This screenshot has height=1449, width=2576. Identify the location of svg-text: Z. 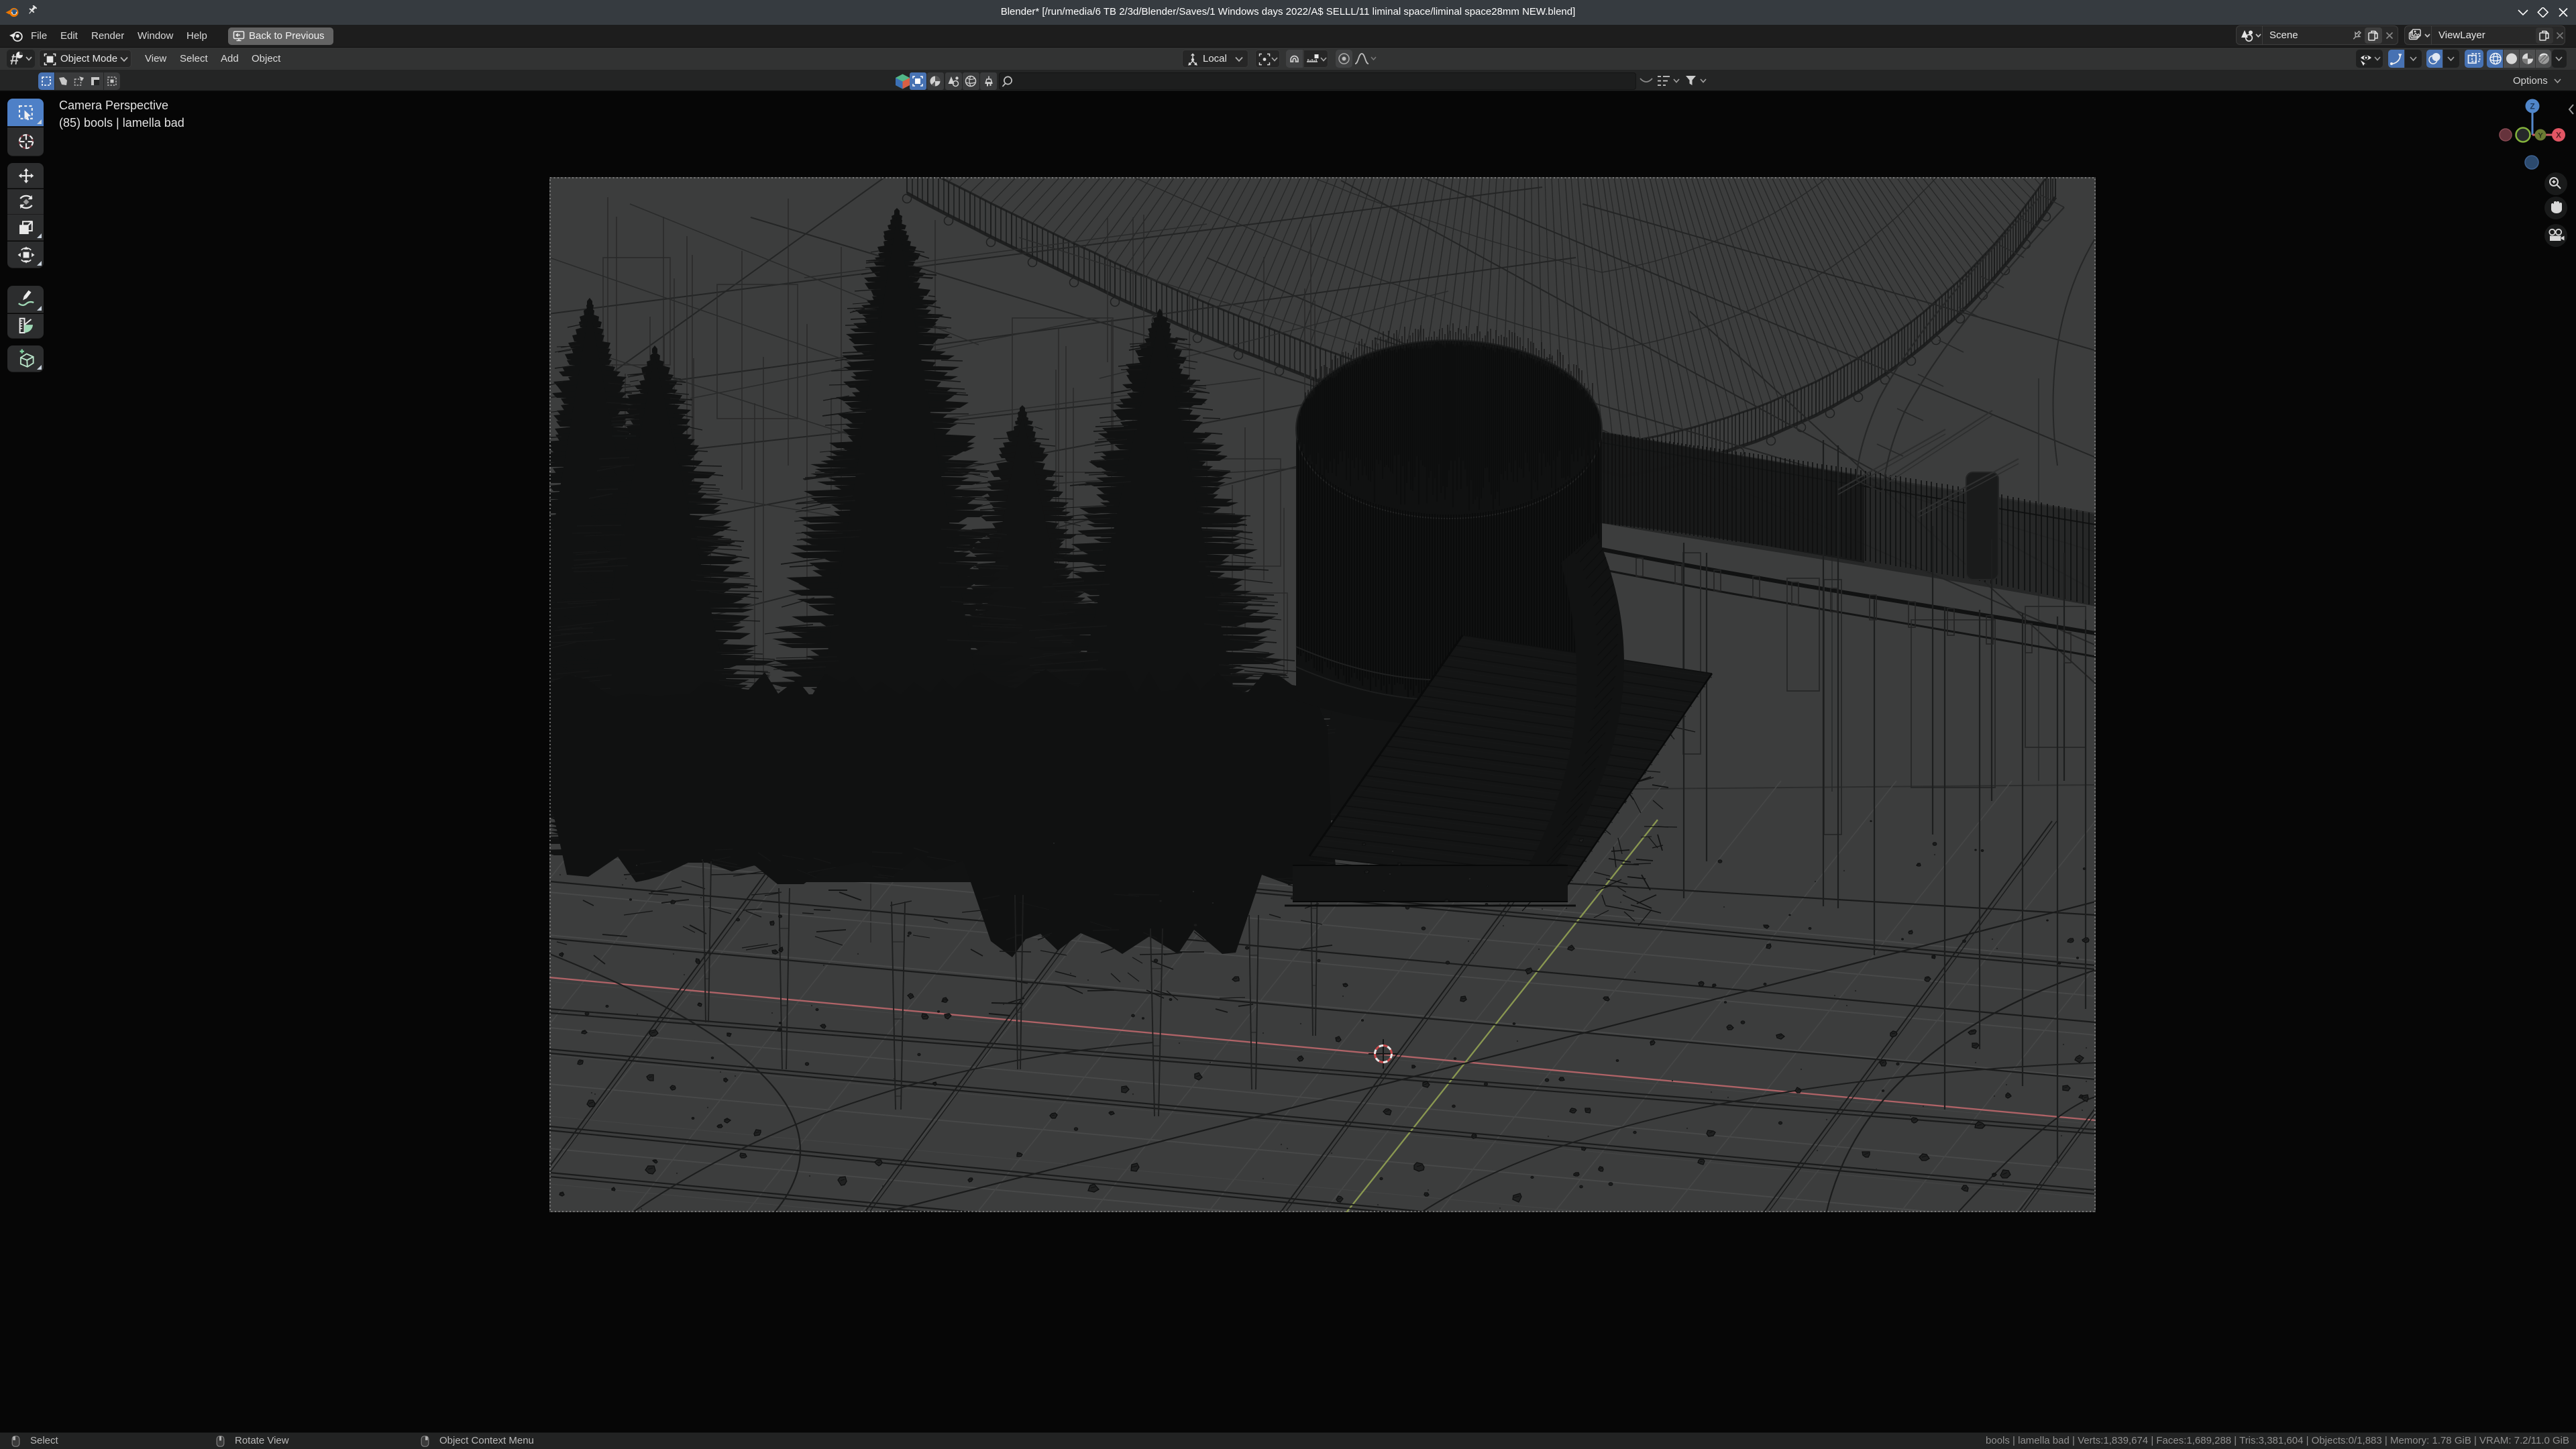
(2532, 106).